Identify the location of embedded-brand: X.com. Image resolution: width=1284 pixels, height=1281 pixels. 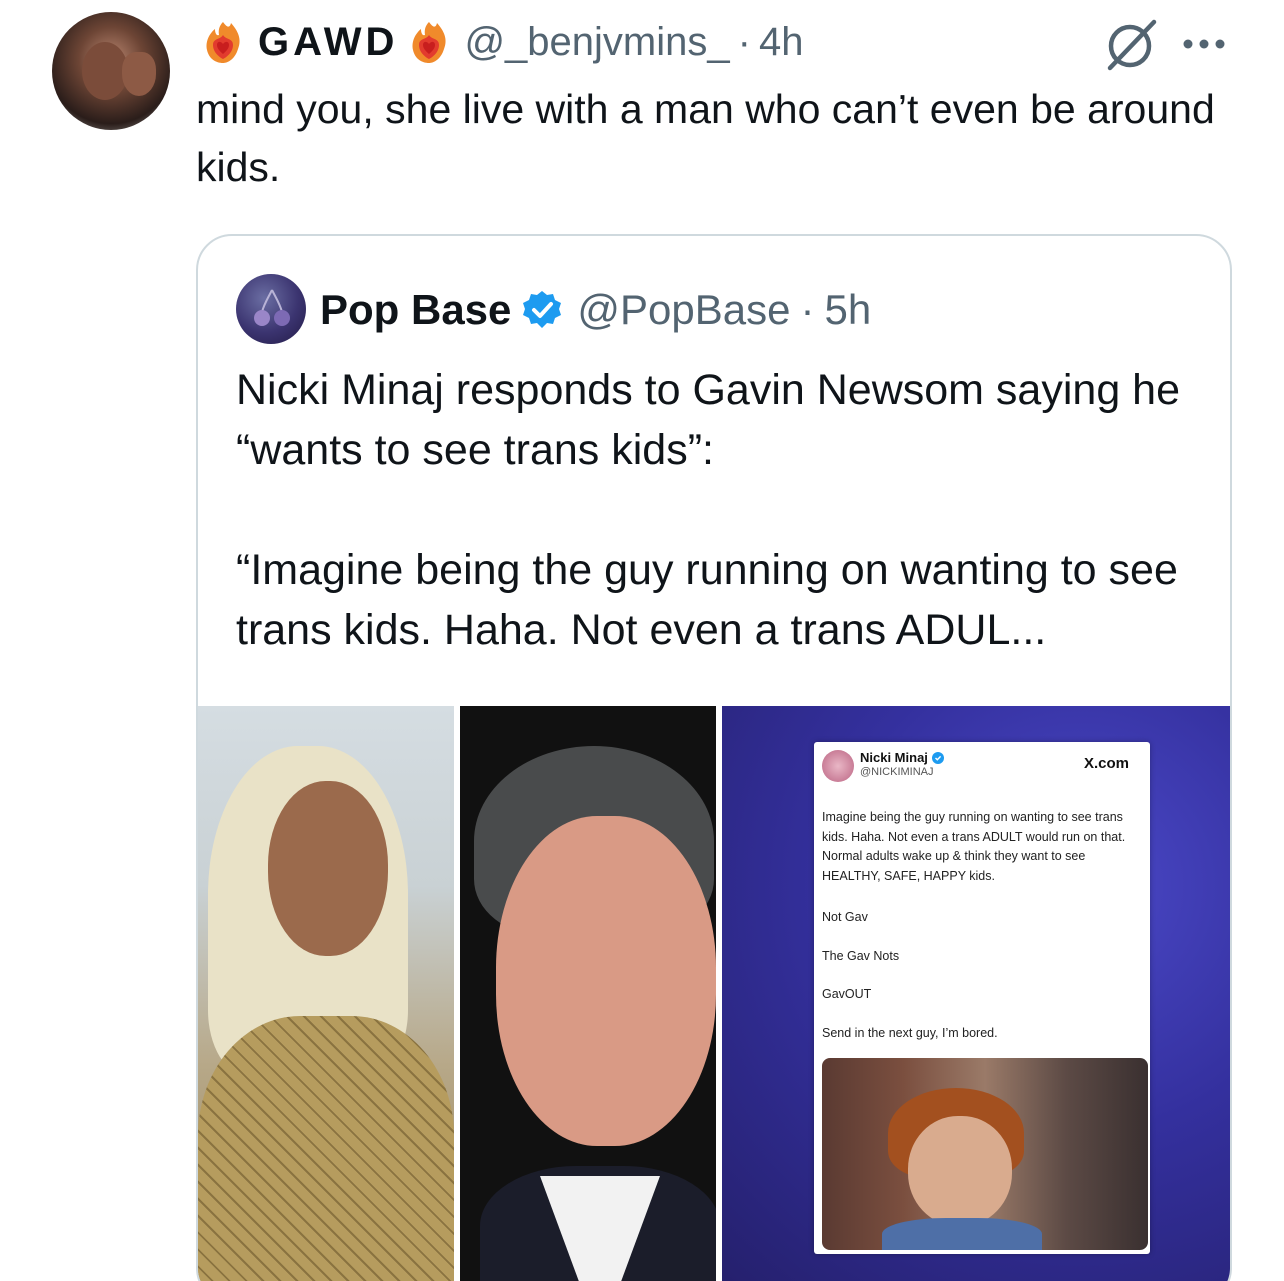
(1107, 763).